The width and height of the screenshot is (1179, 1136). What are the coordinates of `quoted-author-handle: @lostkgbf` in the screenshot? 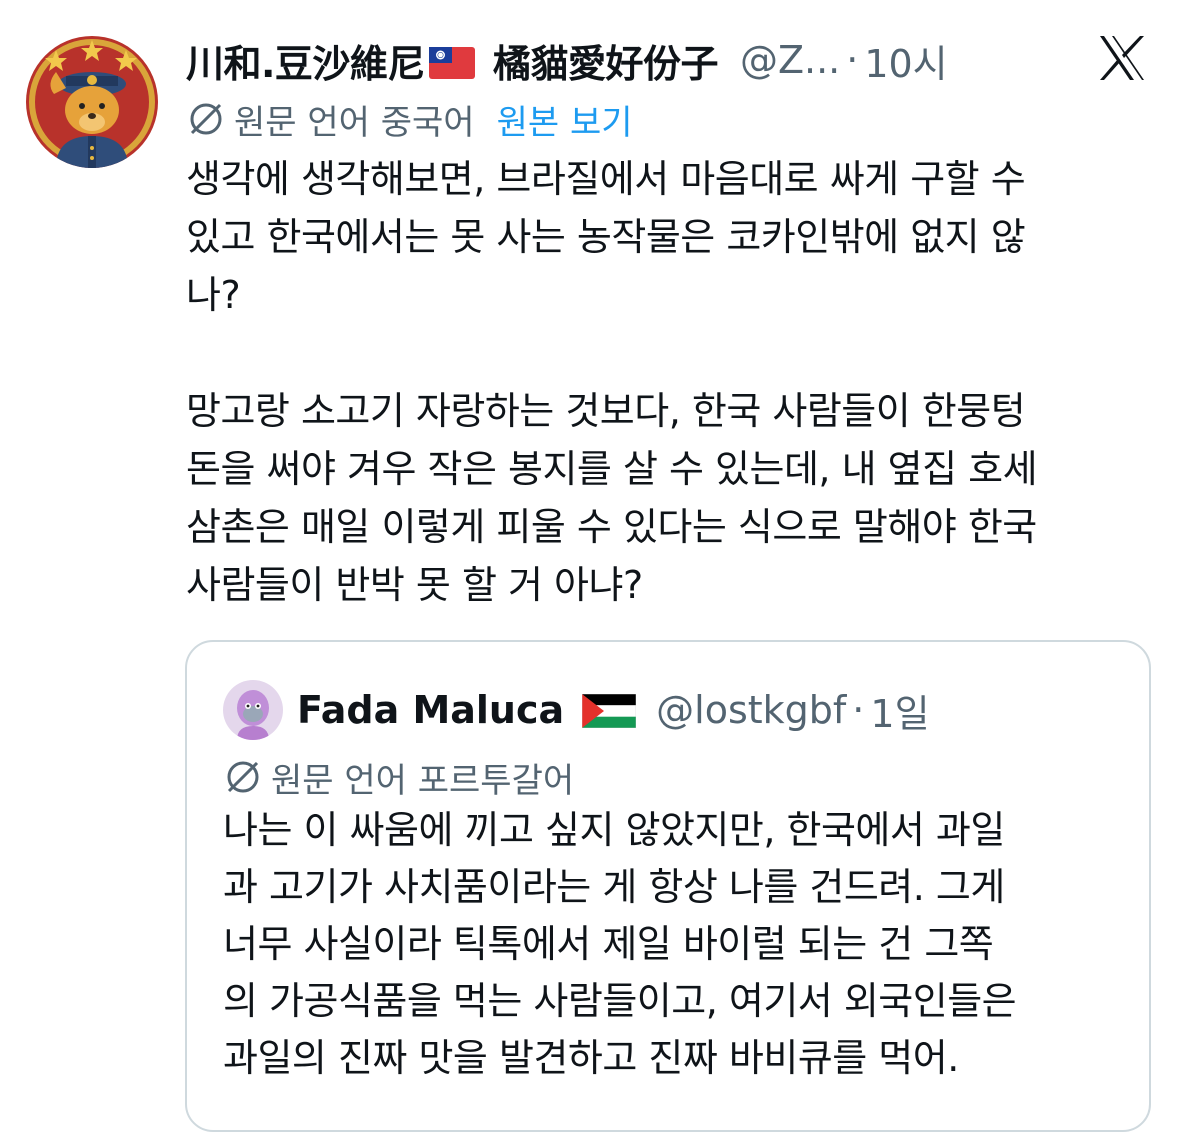 It's located at (751, 710).